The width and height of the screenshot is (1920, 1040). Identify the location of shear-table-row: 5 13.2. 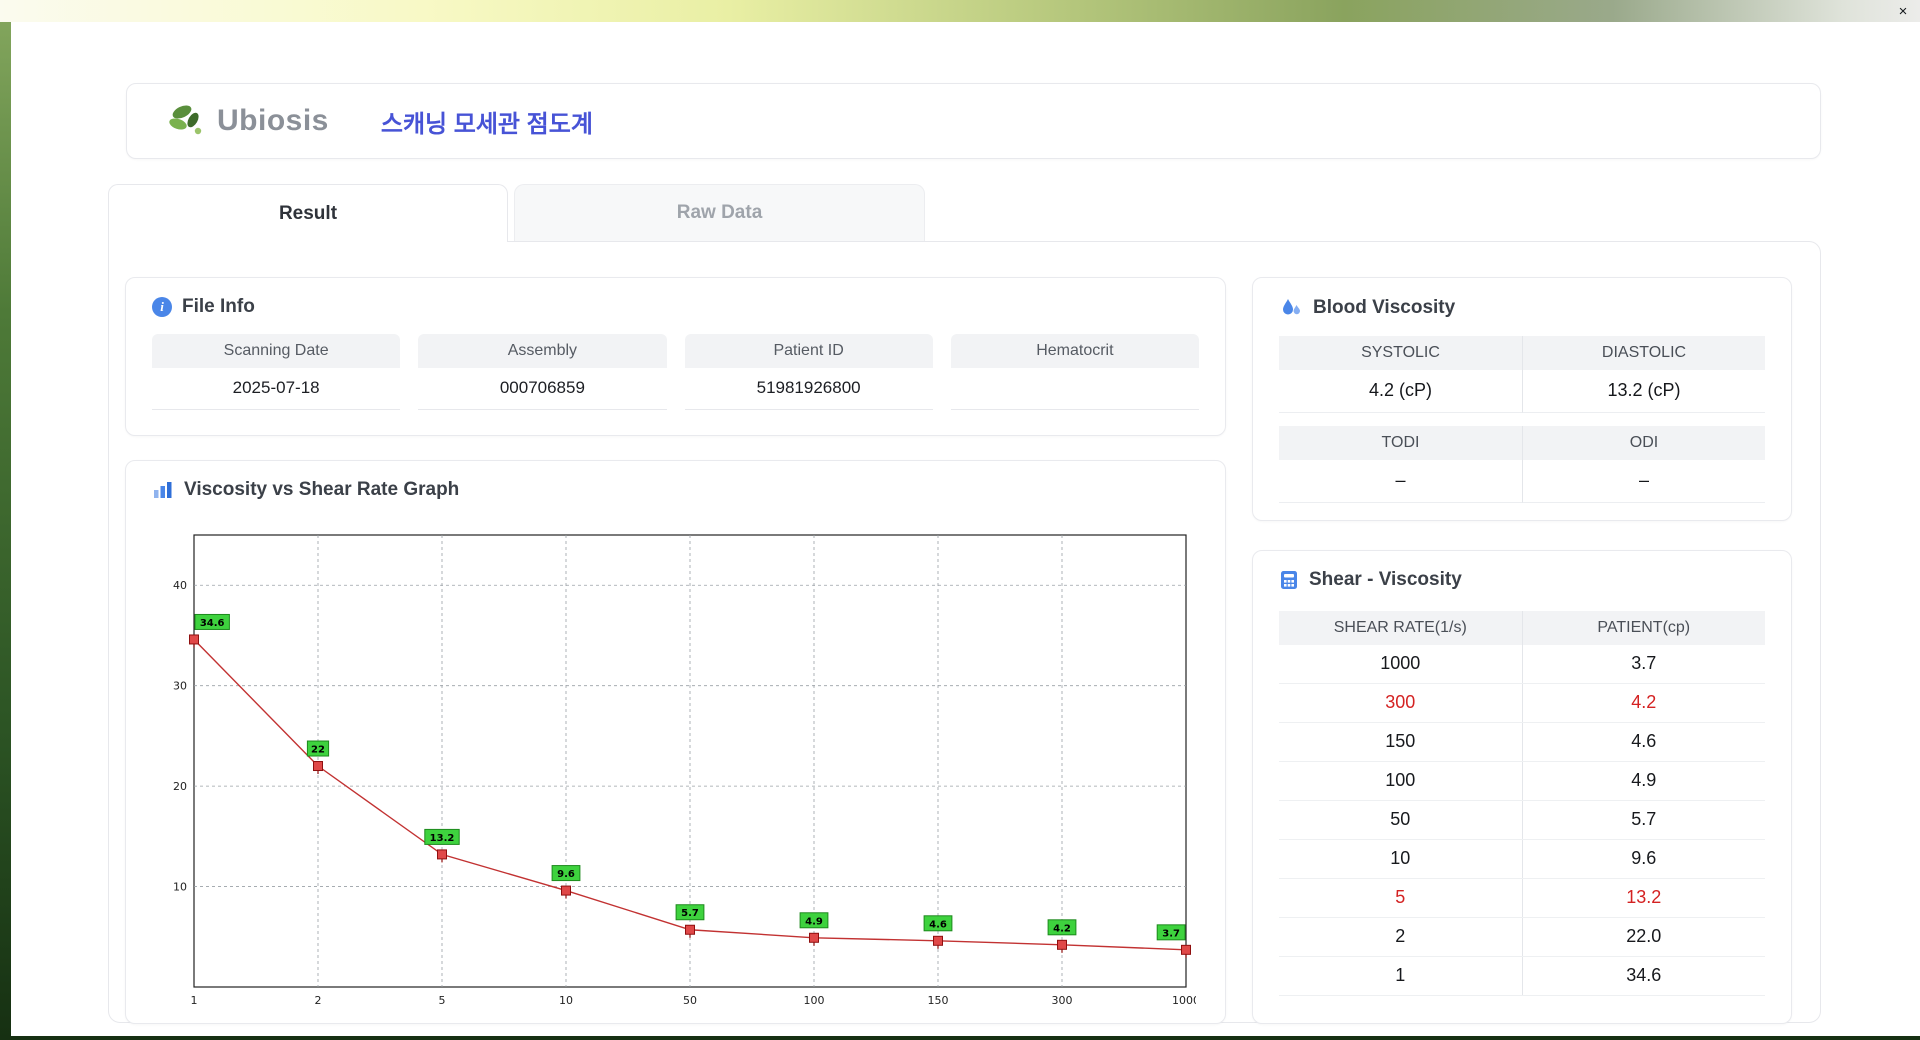
(1522, 898).